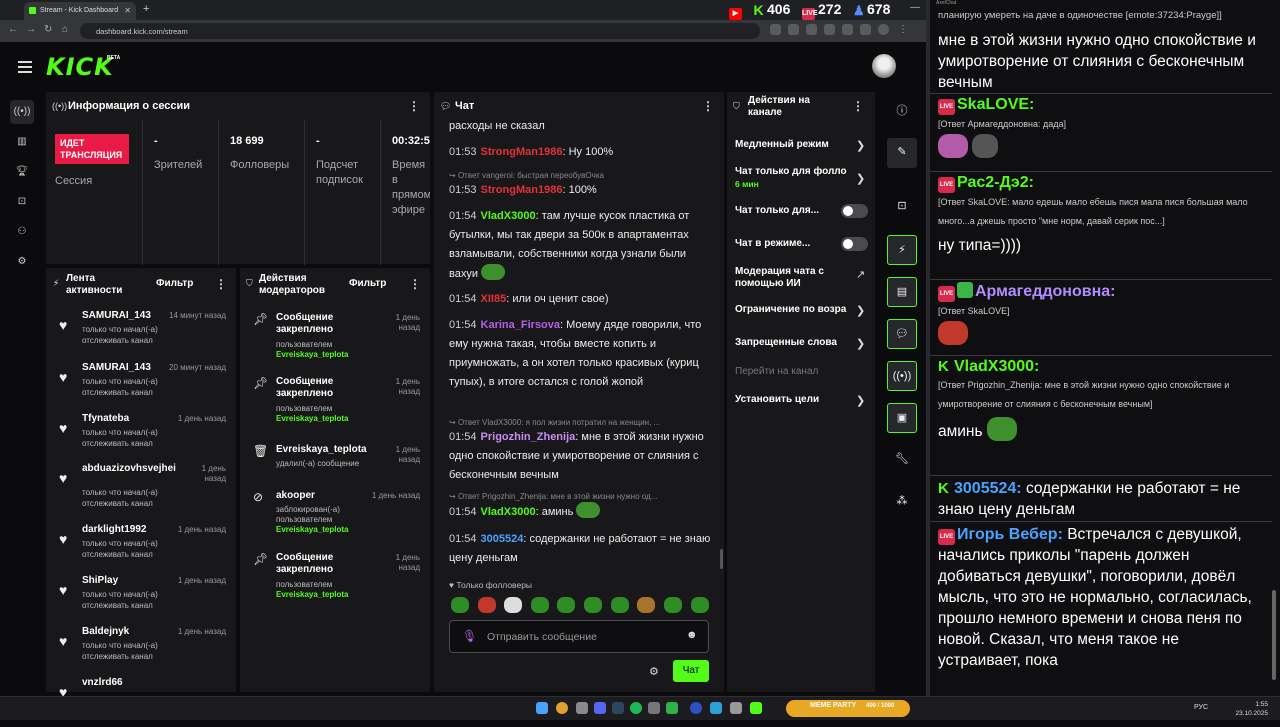 The height and width of the screenshot is (727, 1280). Describe the element at coordinates (414, 106) in the screenshot. I see `session-more-icon: ⋮` at that location.